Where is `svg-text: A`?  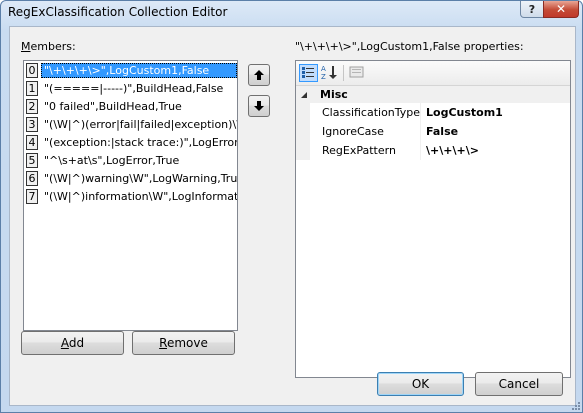
svg-text: A is located at coordinates (323, 69).